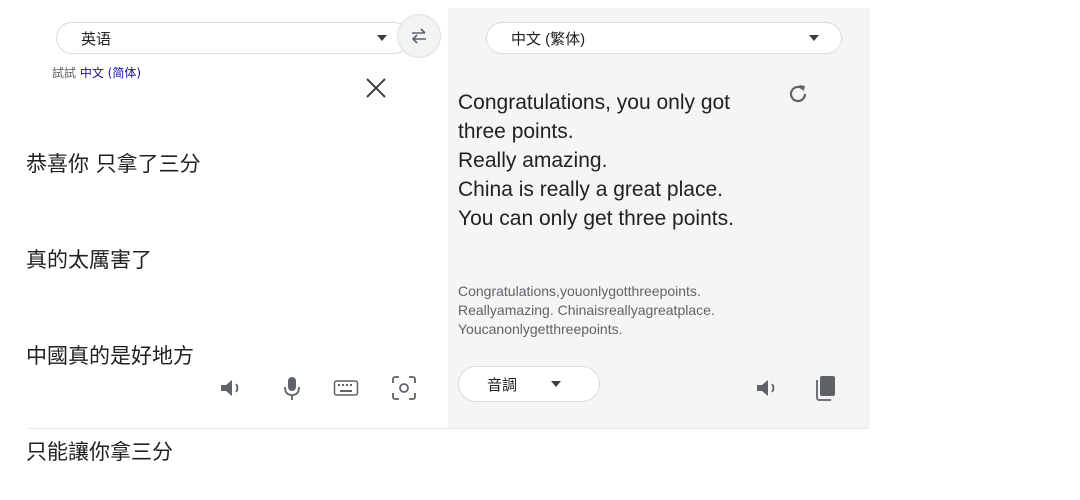 Image resolution: width=1080 pixels, height=500 pixels. I want to click on source-line: 真的太厲害了, so click(89, 260).